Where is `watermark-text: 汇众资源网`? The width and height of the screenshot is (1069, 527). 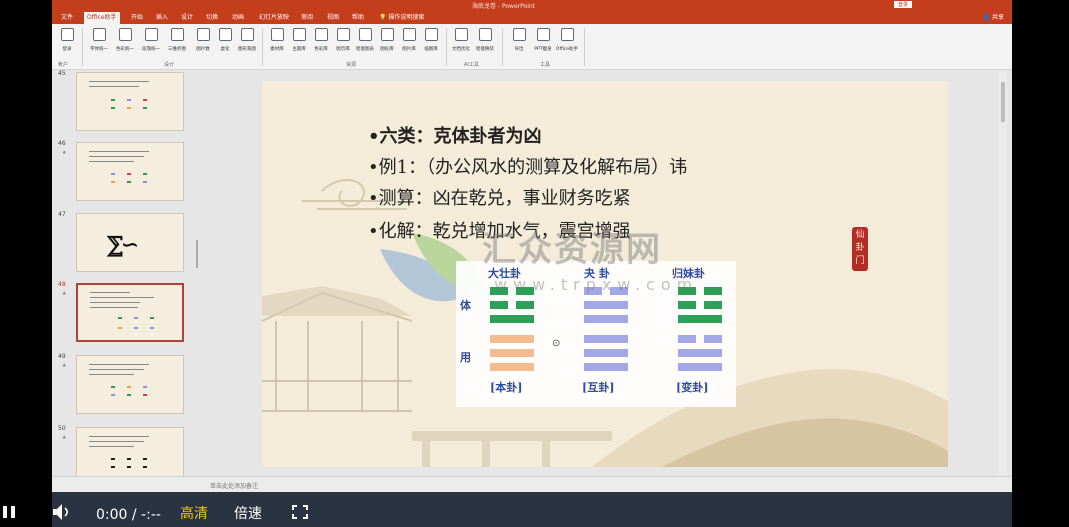
watermark-text: 汇众资源网 is located at coordinates (572, 250).